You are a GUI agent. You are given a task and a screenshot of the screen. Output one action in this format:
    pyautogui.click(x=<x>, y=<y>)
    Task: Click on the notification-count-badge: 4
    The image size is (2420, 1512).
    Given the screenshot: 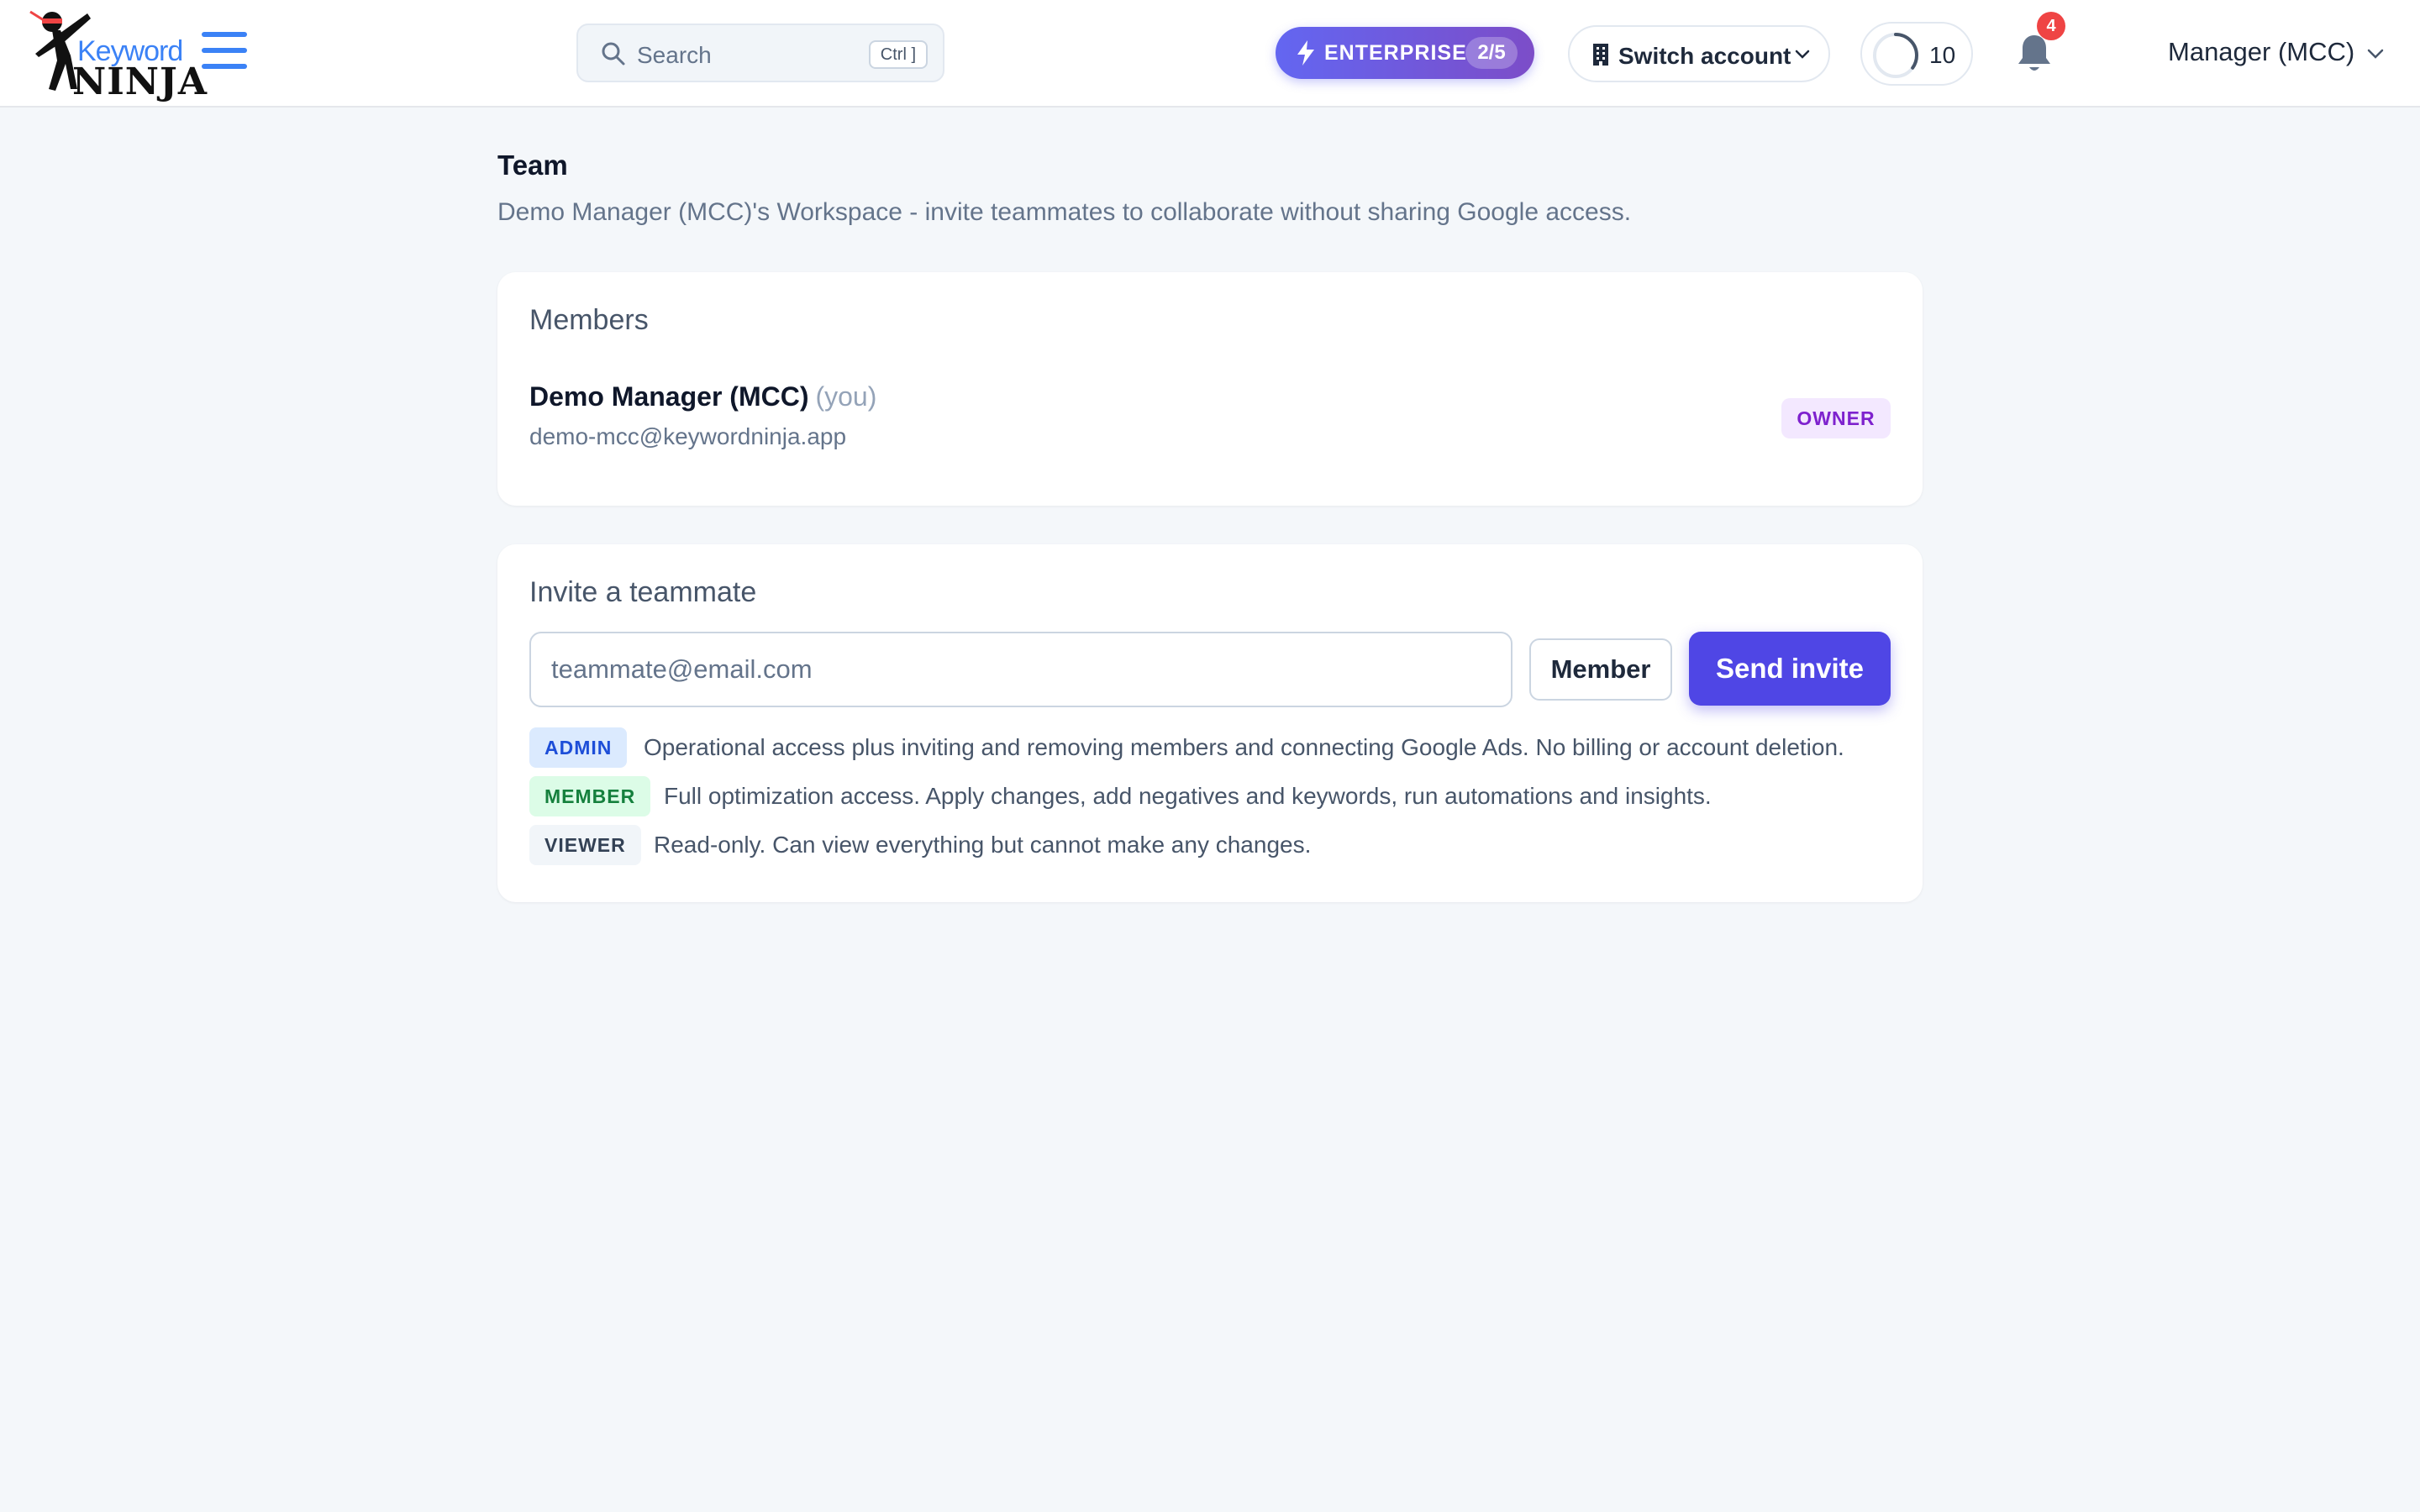 What is the action you would take?
    pyautogui.click(x=2051, y=26)
    